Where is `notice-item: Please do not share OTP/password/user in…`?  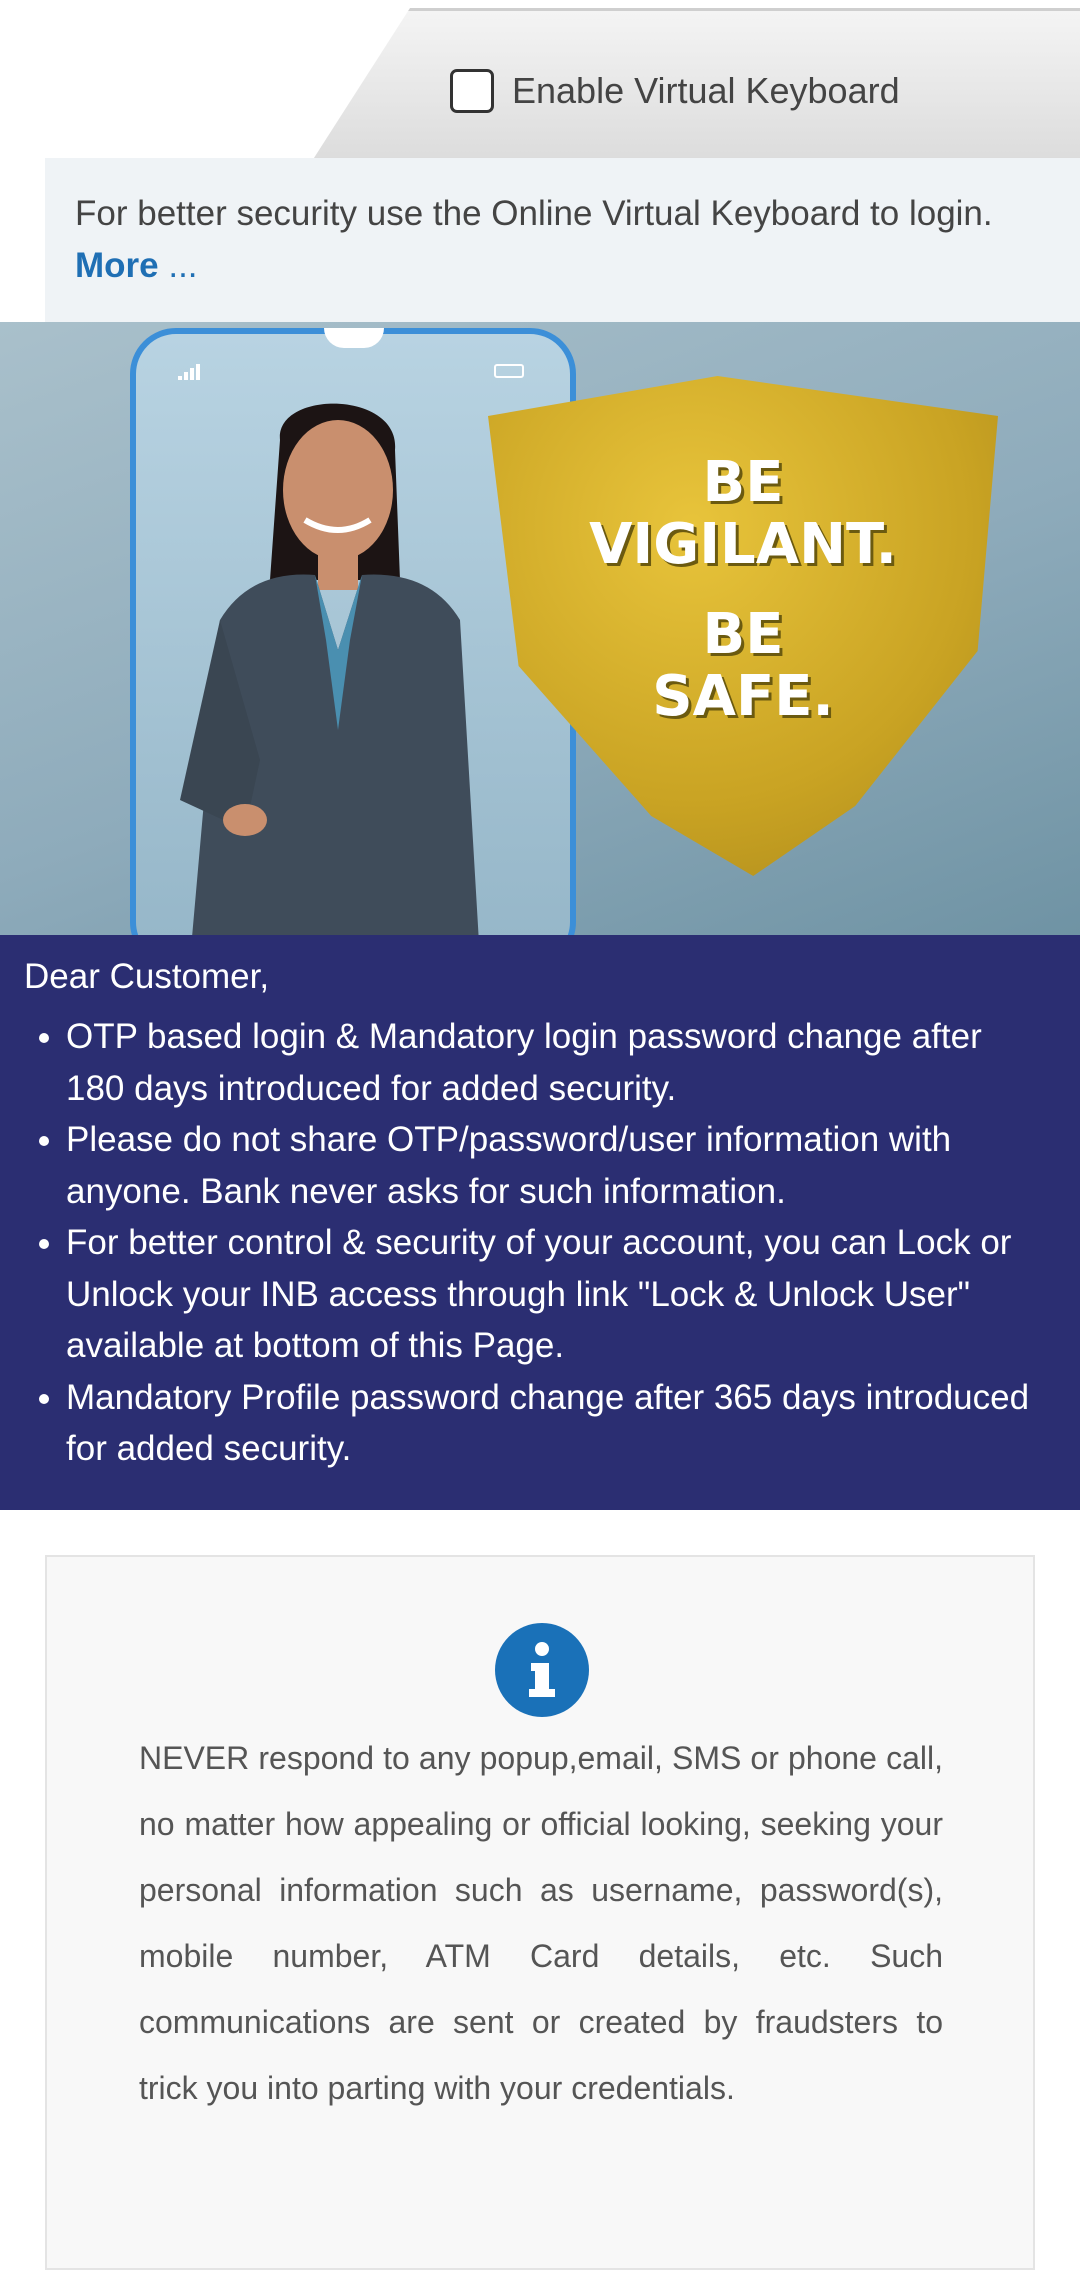 notice-item: Please do not share OTP/password/user in… is located at coordinates (553, 1165).